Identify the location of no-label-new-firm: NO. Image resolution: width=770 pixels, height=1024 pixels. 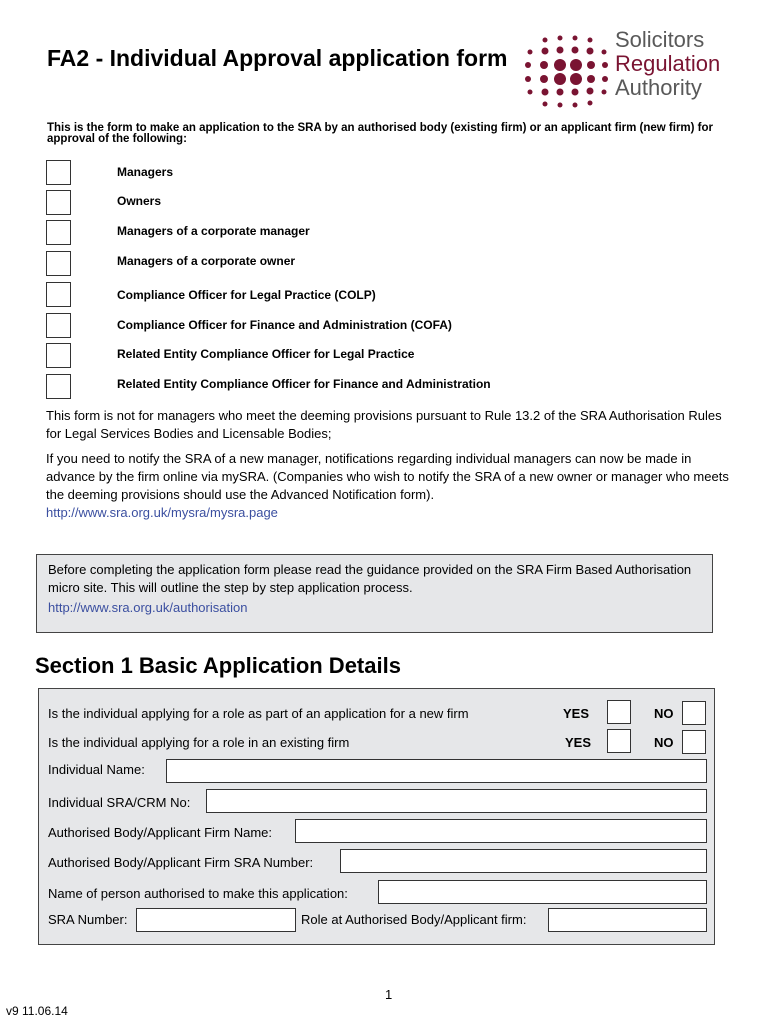
(664, 713).